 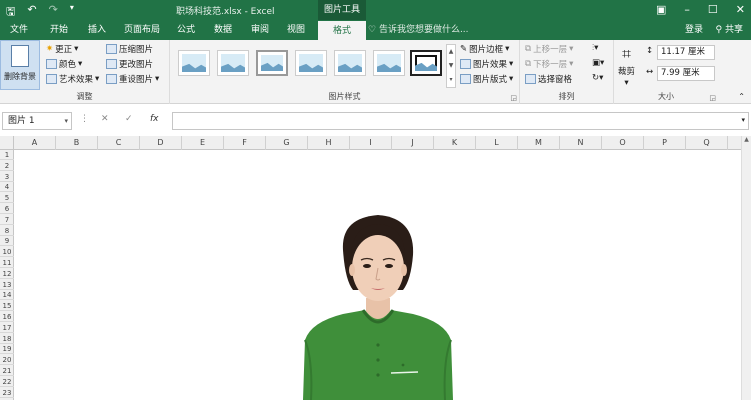 What do you see at coordinates (129, 64) in the screenshot?
I see `change-picture-button: 更改图片` at bounding box center [129, 64].